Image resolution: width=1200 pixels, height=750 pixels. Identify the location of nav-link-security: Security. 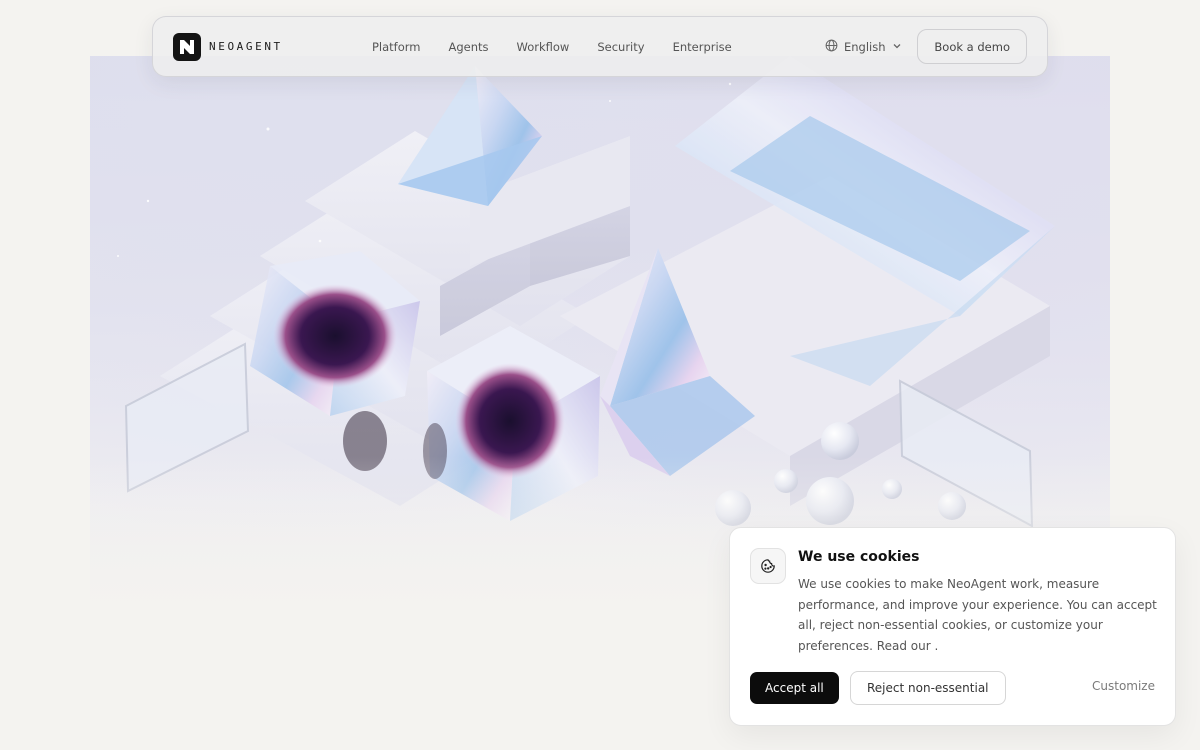
(620, 47).